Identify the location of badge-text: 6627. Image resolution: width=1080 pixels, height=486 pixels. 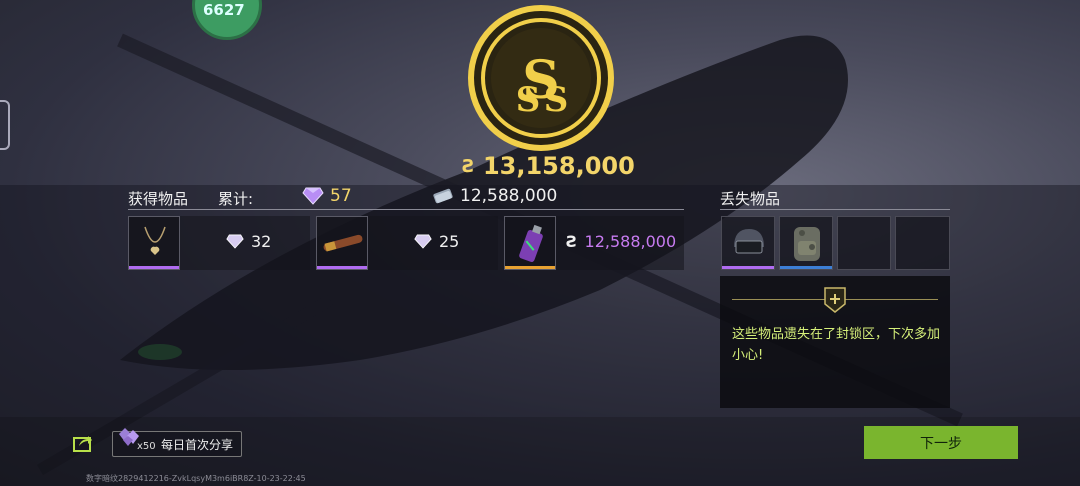
(224, 10).